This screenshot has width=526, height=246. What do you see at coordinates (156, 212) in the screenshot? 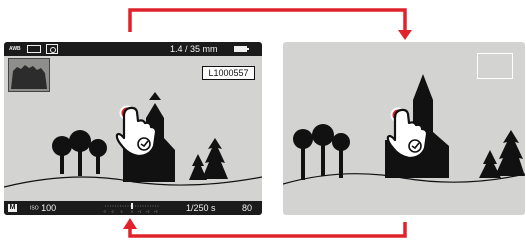
I see `ev-tick: +3` at bounding box center [156, 212].